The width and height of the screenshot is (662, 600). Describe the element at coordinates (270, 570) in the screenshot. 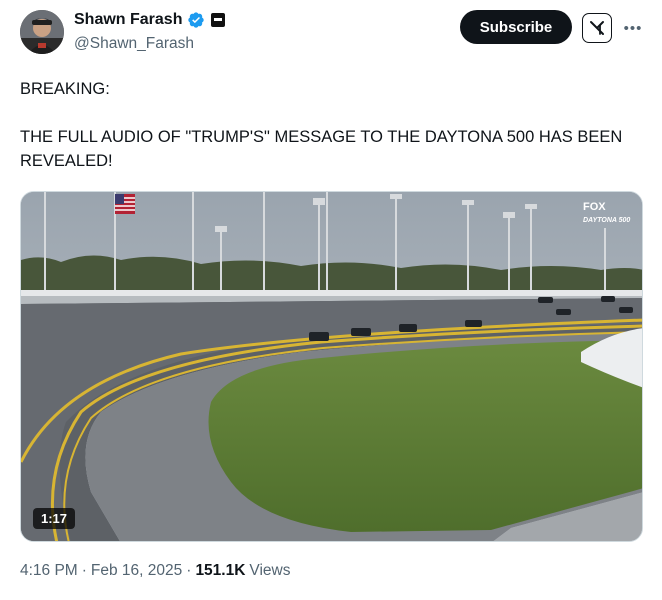

I see `views-label: Views` at that location.